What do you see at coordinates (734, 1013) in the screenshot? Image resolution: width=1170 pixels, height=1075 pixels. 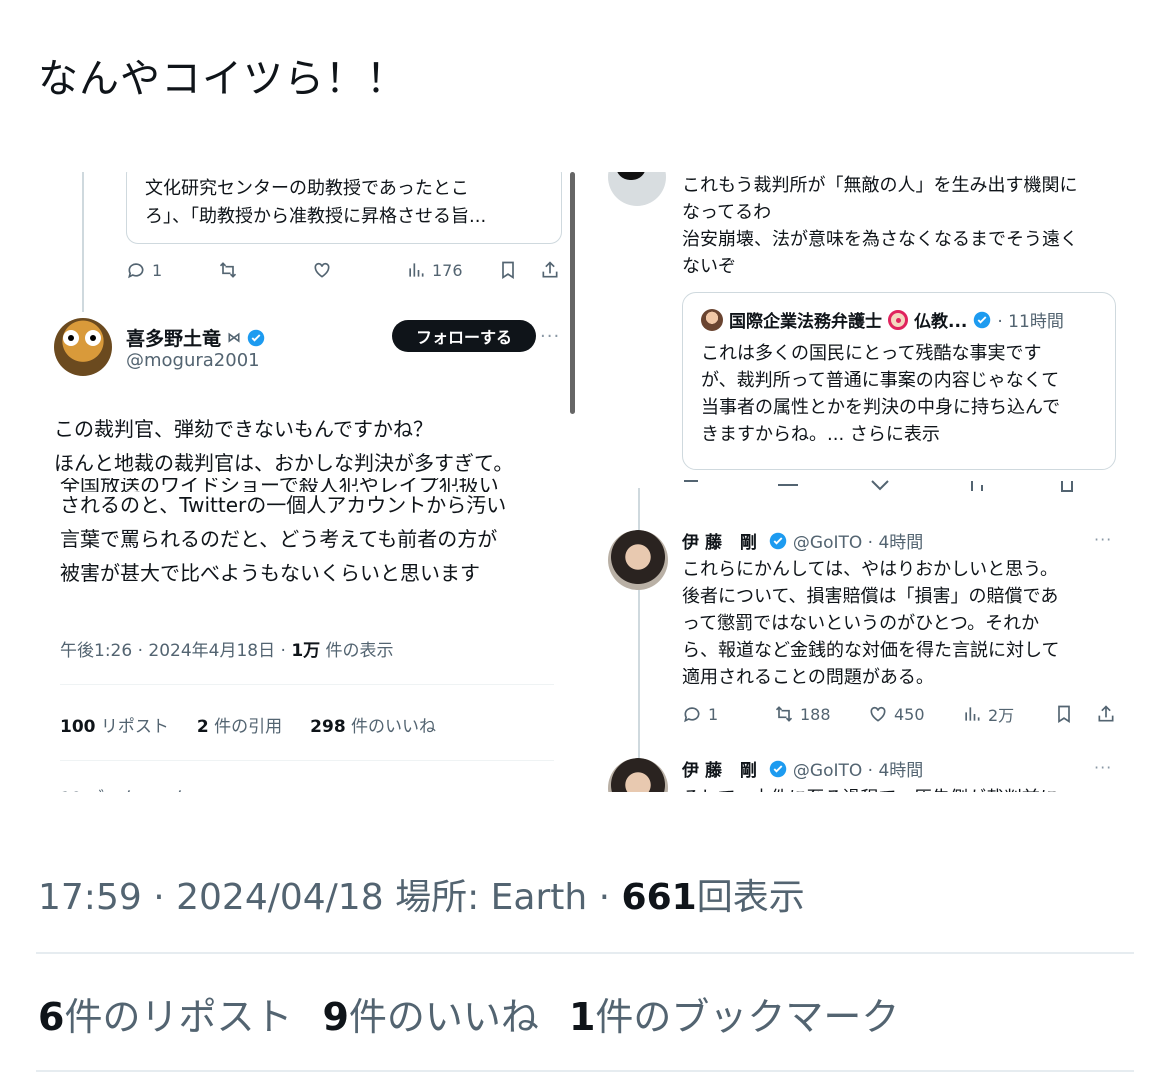 I see `bookmarks-stat: 1件のブックマーク` at bounding box center [734, 1013].